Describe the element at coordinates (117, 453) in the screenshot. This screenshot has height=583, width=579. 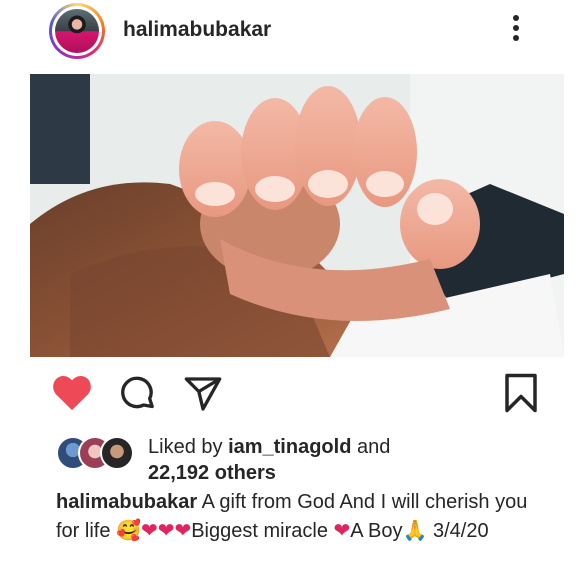
I see `liker-avatar` at that location.